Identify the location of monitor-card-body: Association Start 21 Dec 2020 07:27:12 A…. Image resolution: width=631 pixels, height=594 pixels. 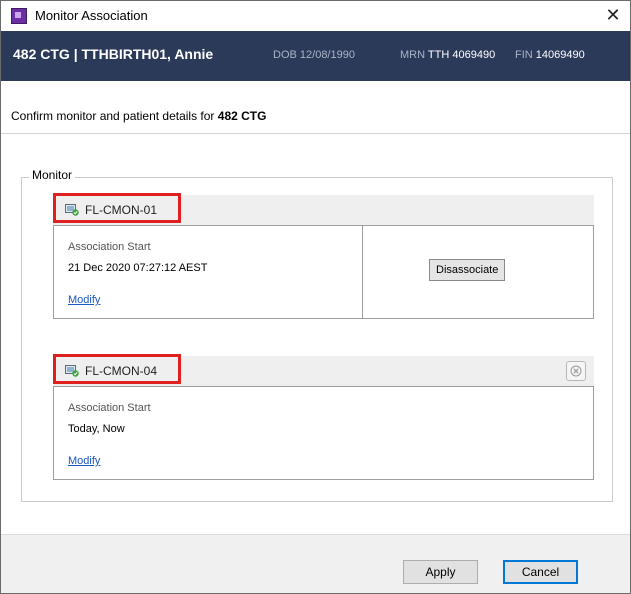
(323, 272).